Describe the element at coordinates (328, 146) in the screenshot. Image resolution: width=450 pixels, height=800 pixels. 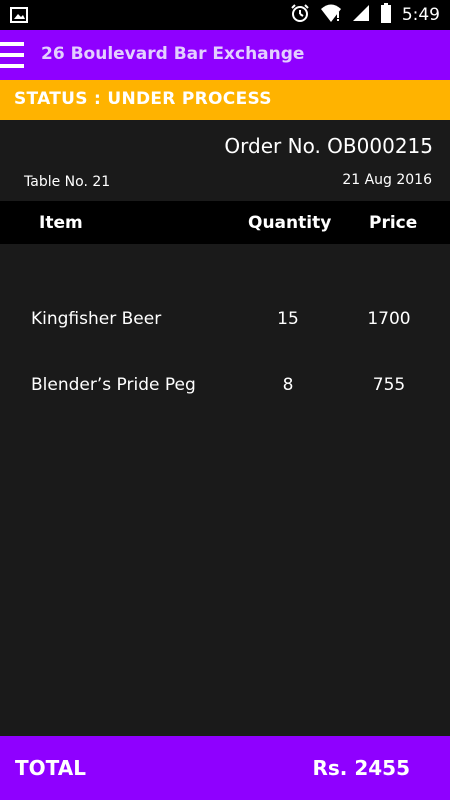
I see `order-number: Order No. OB000215` at that location.